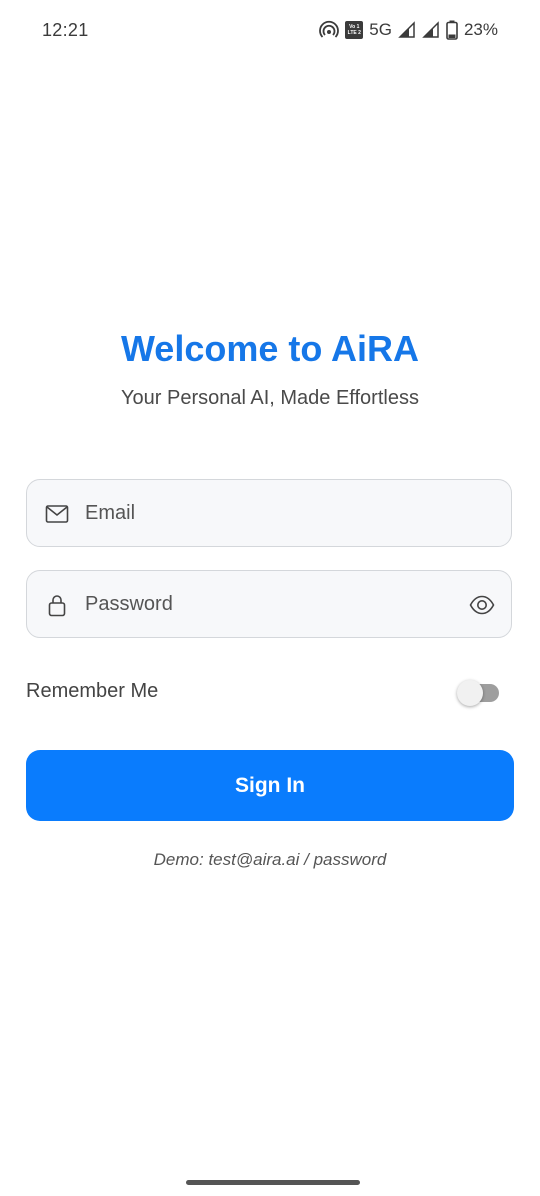  What do you see at coordinates (470, 693) in the screenshot?
I see `toggle-thumb` at bounding box center [470, 693].